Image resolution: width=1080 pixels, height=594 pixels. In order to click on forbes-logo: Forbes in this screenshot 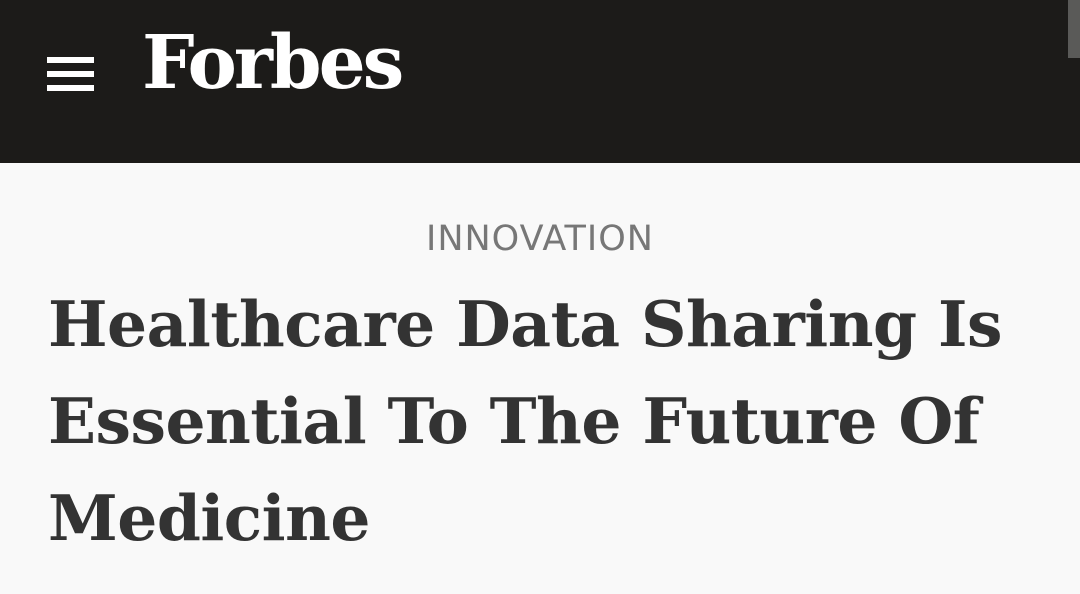, I will do `click(273, 63)`.